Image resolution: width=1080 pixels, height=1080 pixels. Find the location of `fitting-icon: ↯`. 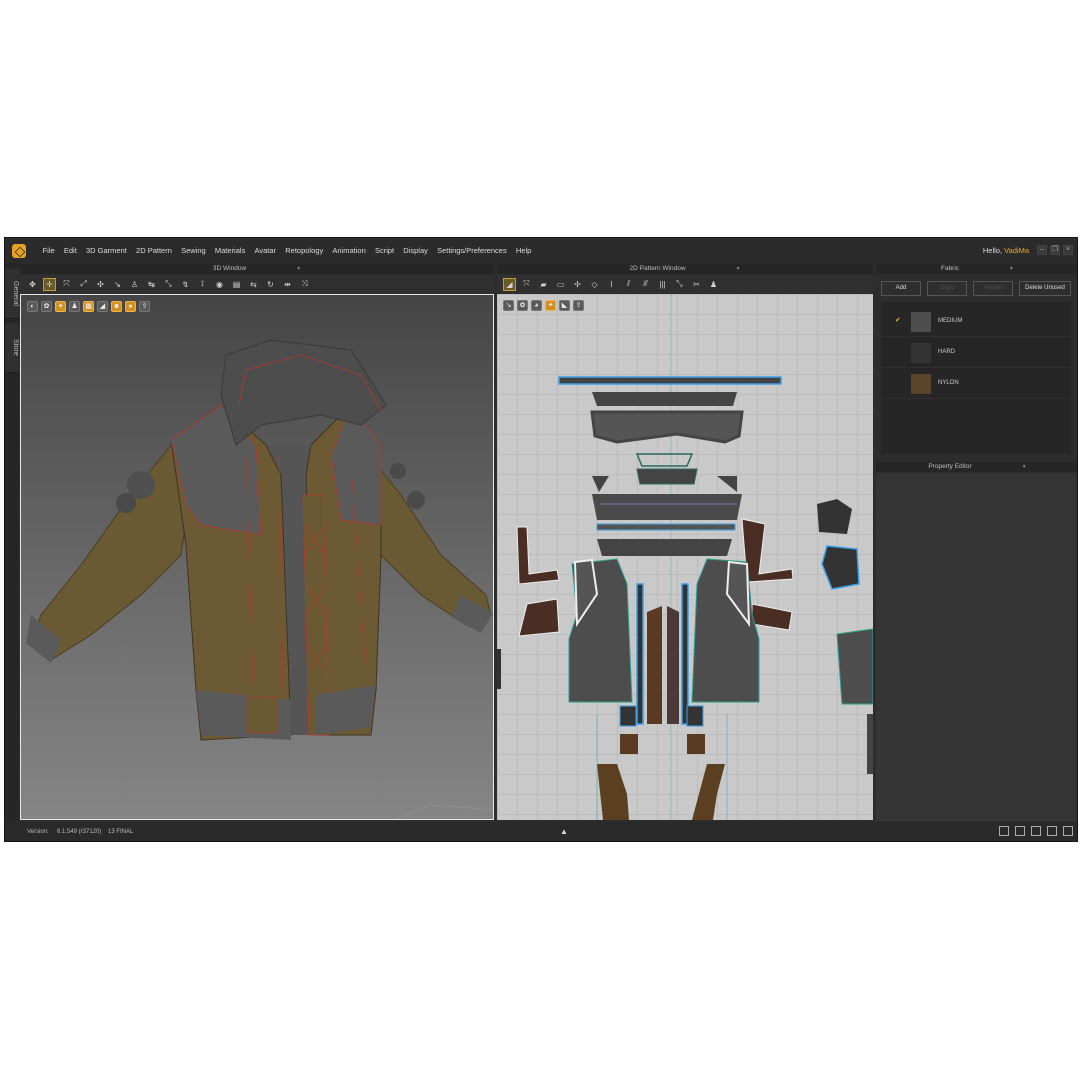

fitting-icon: ↯ is located at coordinates (185, 284).